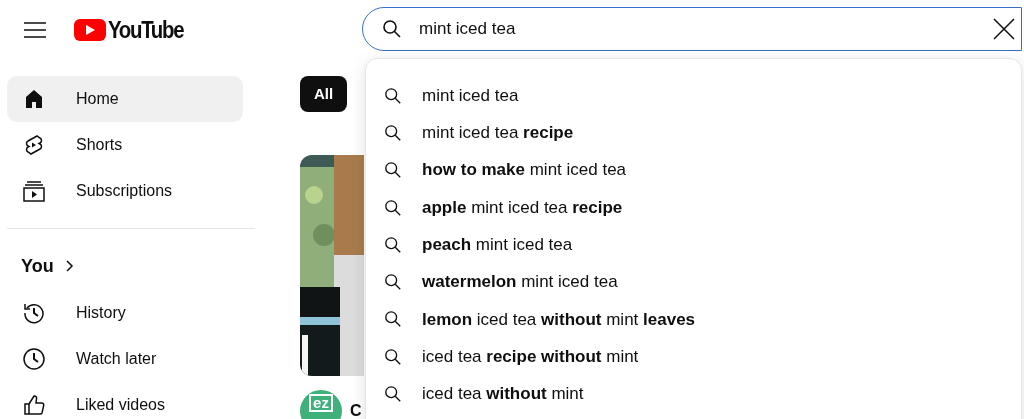 The image size is (1024, 419). What do you see at coordinates (37, 266) in the screenshot?
I see `section-heading: You` at bounding box center [37, 266].